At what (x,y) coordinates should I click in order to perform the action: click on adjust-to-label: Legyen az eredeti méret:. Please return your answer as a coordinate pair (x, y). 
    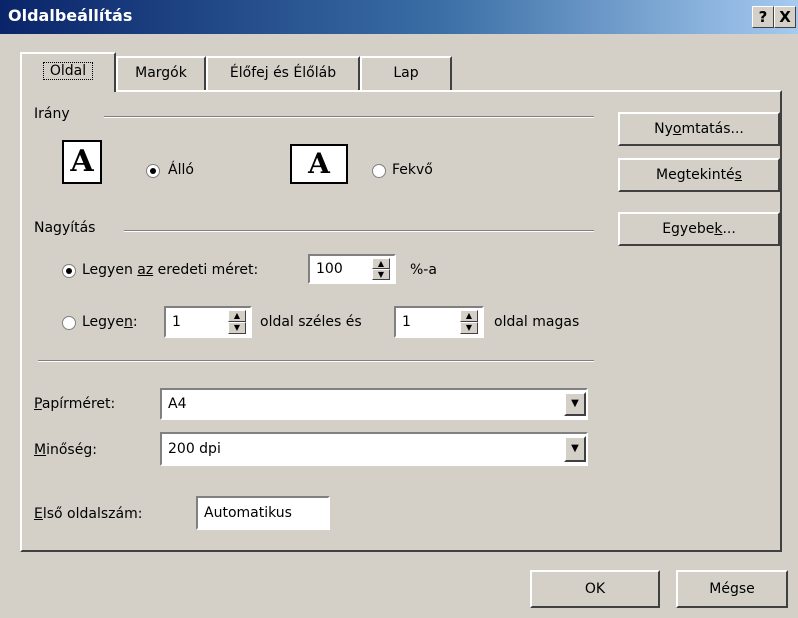
    Looking at the image, I should click on (170, 270).